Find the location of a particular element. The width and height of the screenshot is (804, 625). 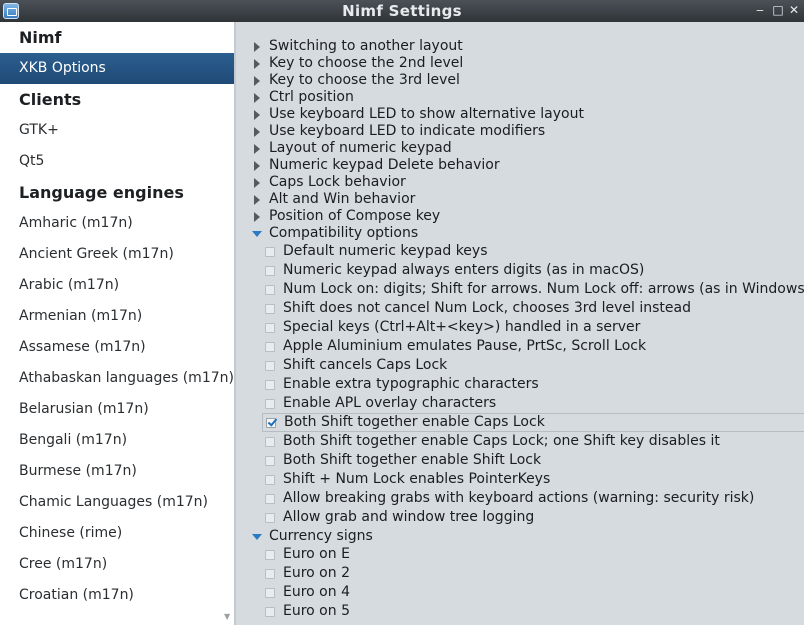

category-key-to-choose-the-3rd-level: Key to choose the 3rd level is located at coordinates (520, 80).